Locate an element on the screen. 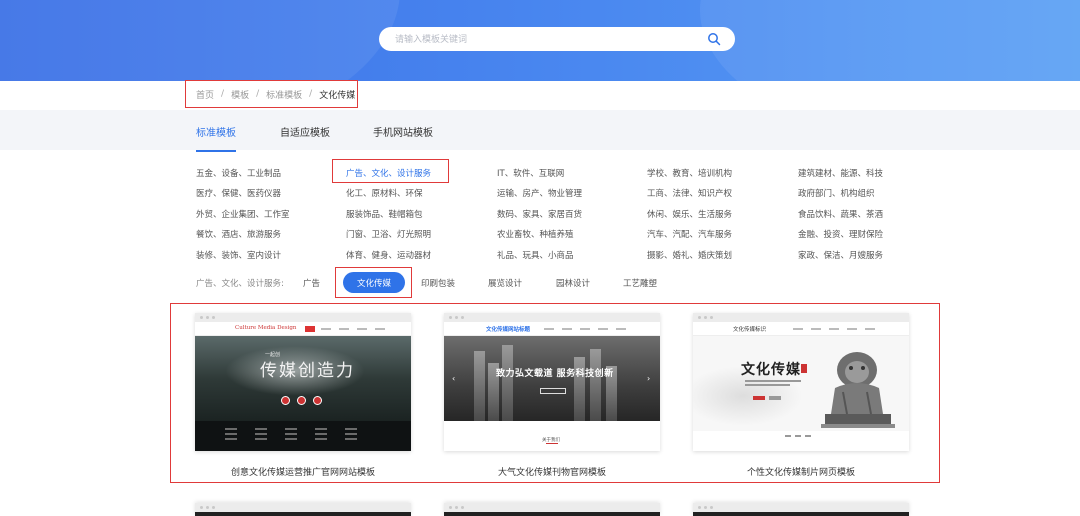 Image resolution: width=1080 pixels, height=516 pixels. template-card-thumbnail: 文化传媒网站标题 ‹ › 致力弘文载道 服务科技创新 关于我们 is located at coordinates (552, 382).